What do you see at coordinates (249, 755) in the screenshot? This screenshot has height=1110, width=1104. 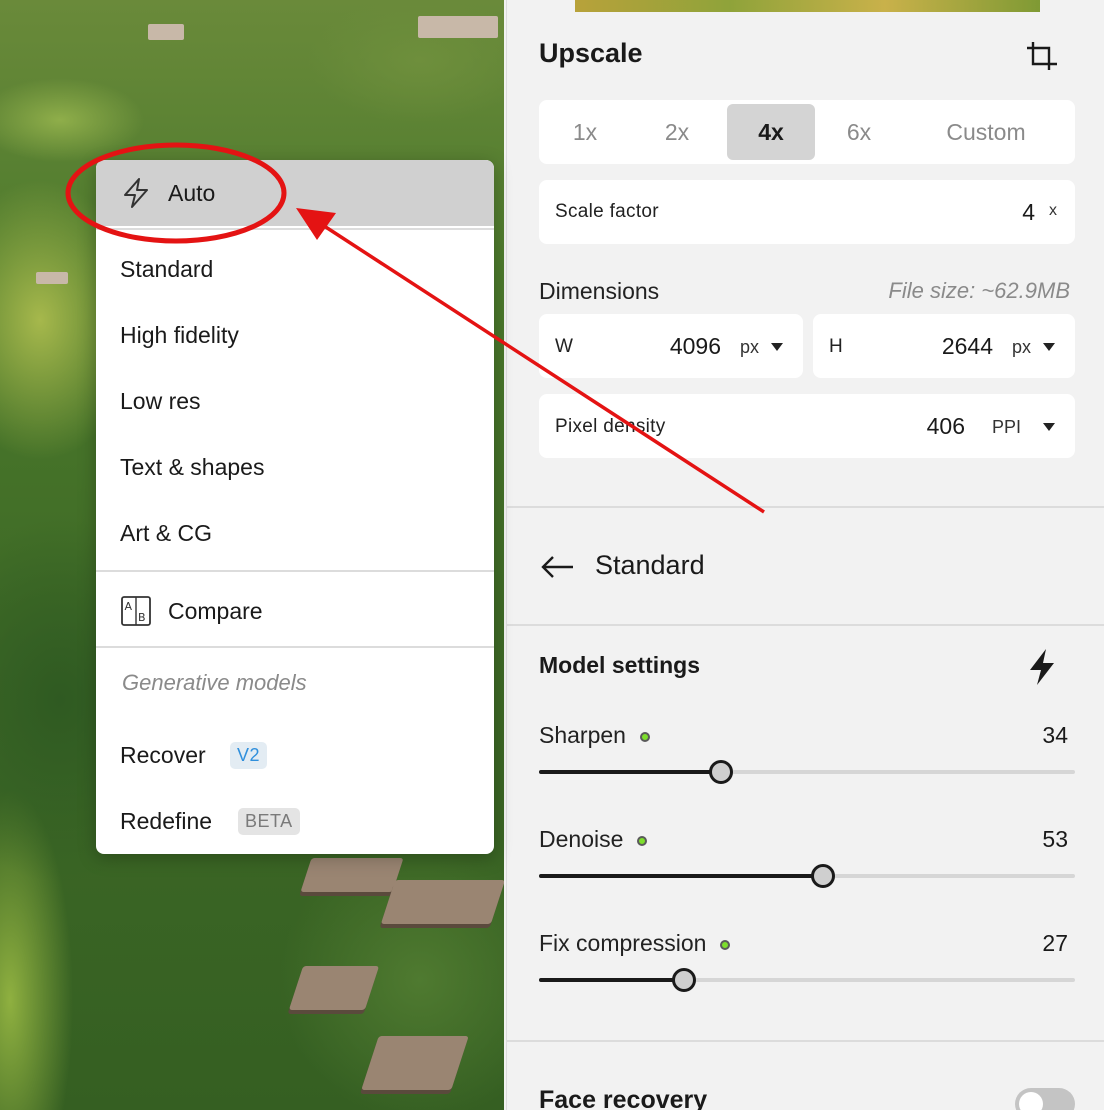 I see `version-badge: V2` at bounding box center [249, 755].